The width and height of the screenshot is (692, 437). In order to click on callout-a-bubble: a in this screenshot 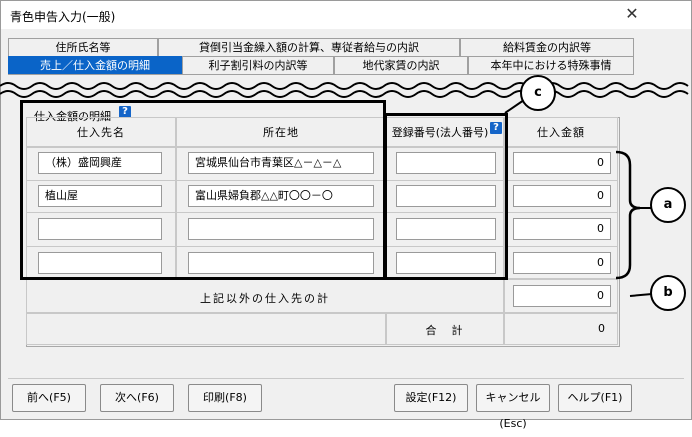, I will do `click(668, 205)`.